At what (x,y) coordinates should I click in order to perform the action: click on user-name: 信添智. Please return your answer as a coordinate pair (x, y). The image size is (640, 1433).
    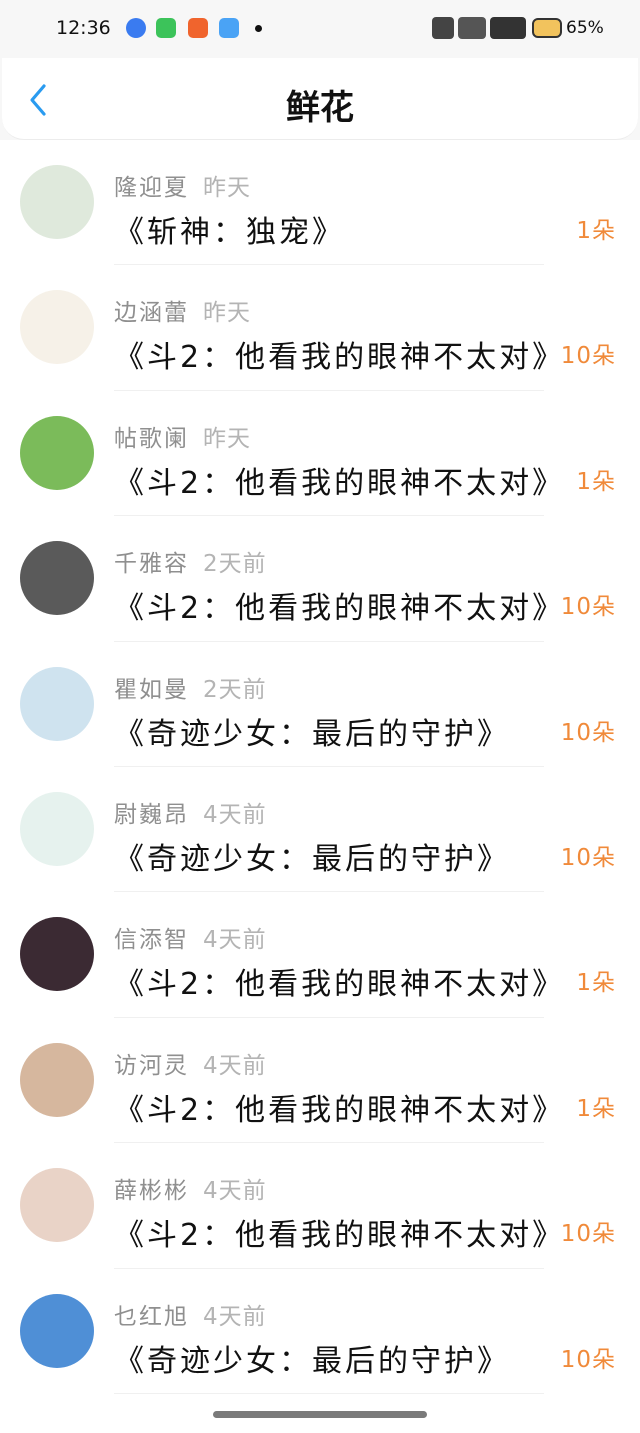
    Looking at the image, I should click on (151, 940).